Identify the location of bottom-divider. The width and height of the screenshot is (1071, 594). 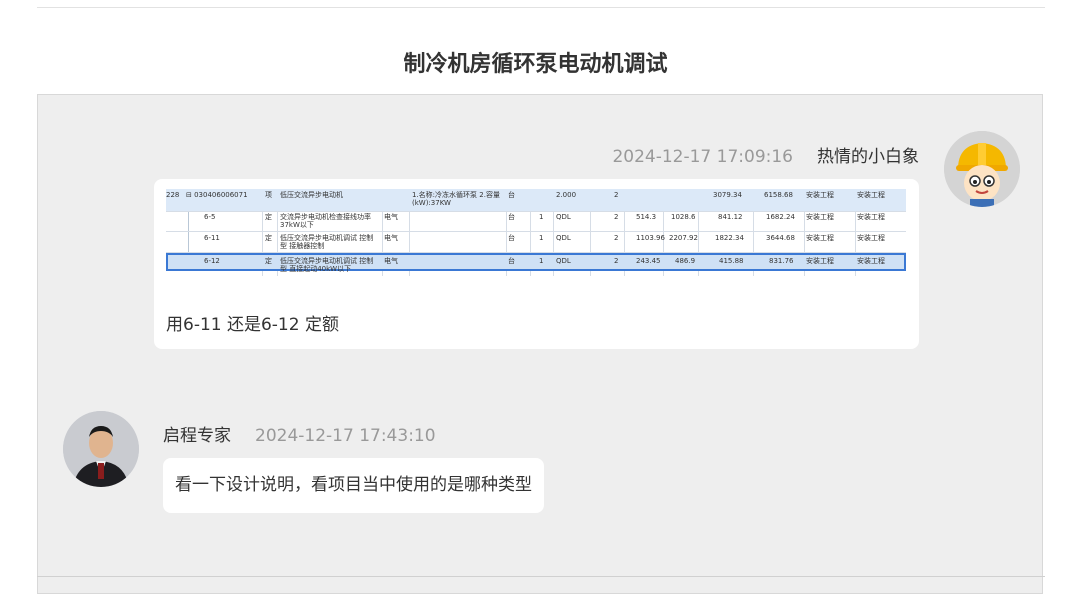
(541, 576).